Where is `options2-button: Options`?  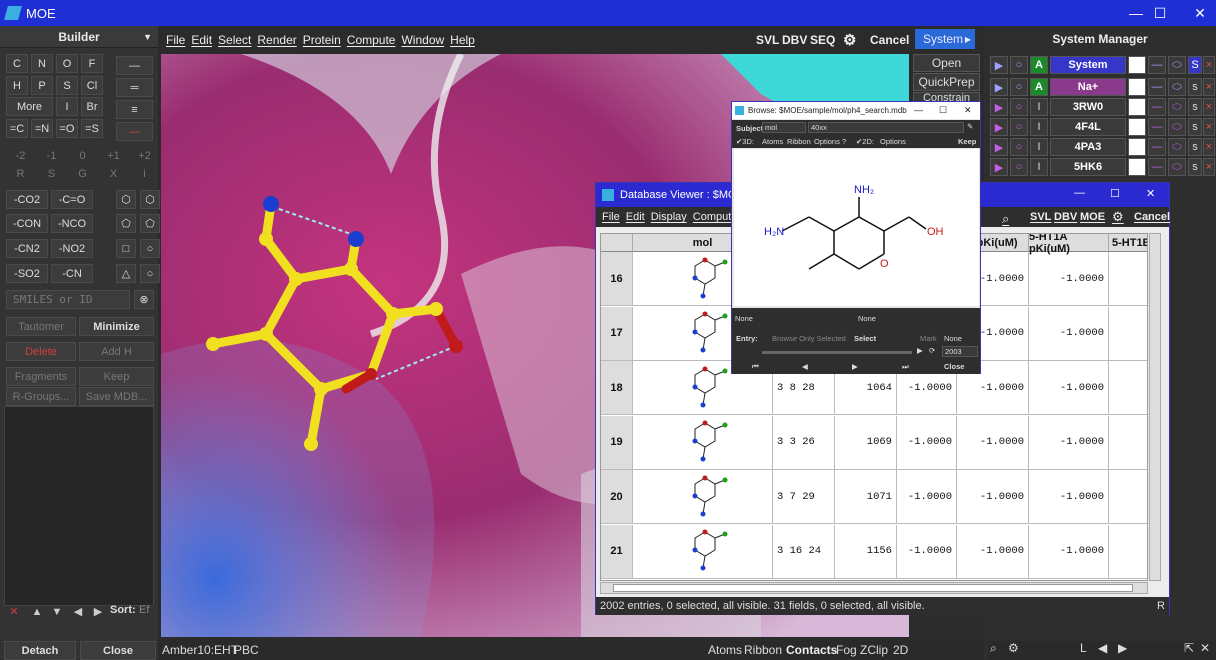
options2-button: Options is located at coordinates (893, 141).